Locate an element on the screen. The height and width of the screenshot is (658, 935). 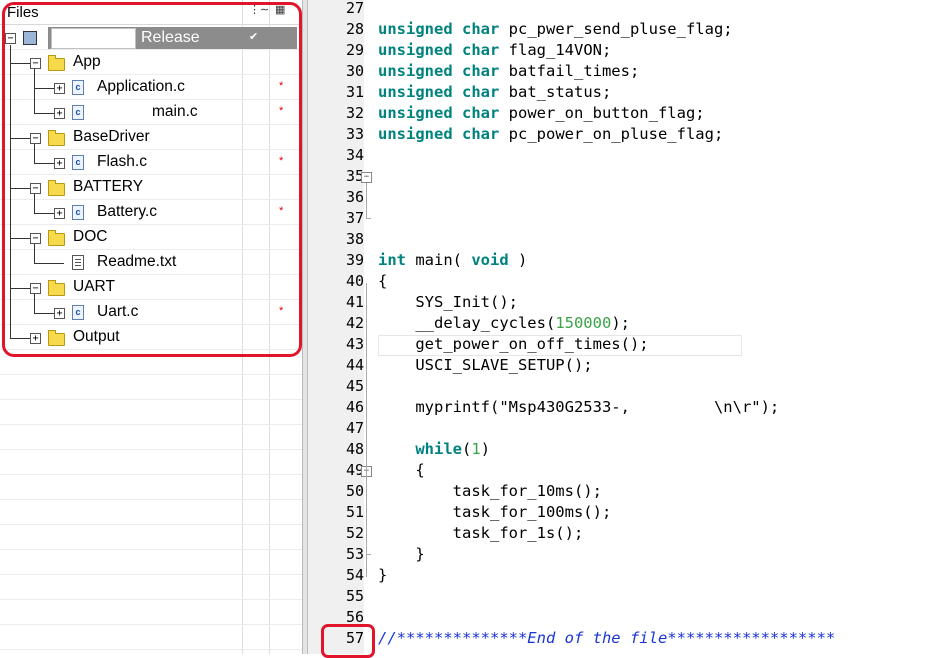
fold-collapse-icon: − is located at coordinates (366, 177).